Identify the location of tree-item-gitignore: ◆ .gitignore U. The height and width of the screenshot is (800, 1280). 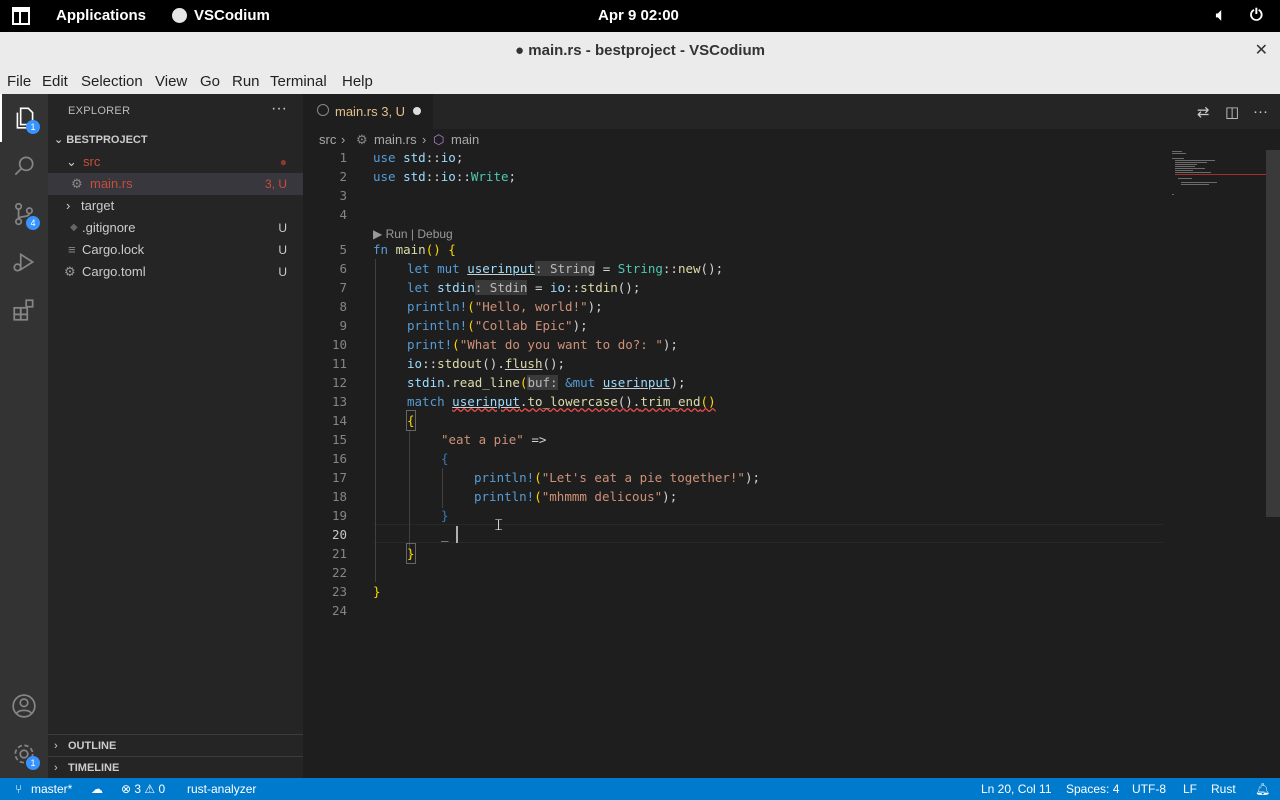
(175, 228).